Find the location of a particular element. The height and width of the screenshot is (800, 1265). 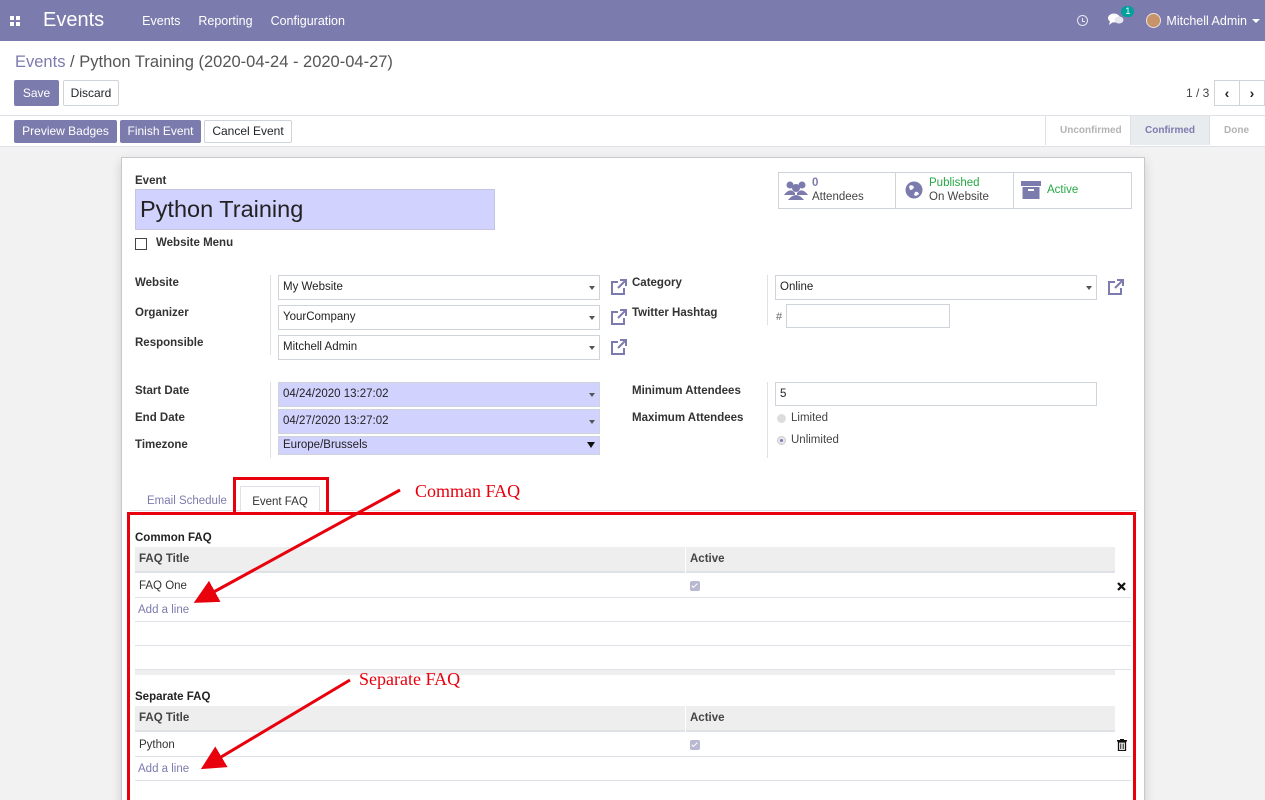

website-select: My Website is located at coordinates (439, 287).